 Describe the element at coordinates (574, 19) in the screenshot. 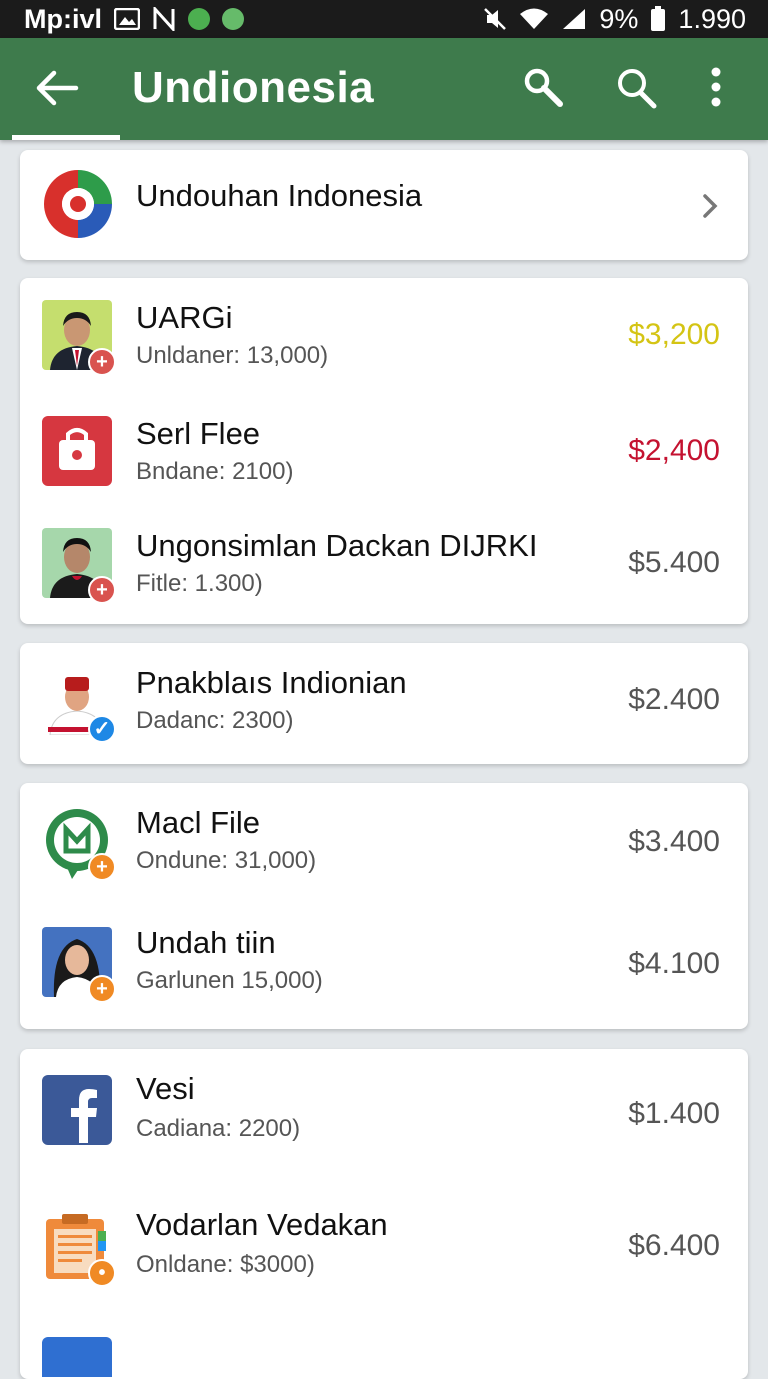

I see `signal-icon` at that location.